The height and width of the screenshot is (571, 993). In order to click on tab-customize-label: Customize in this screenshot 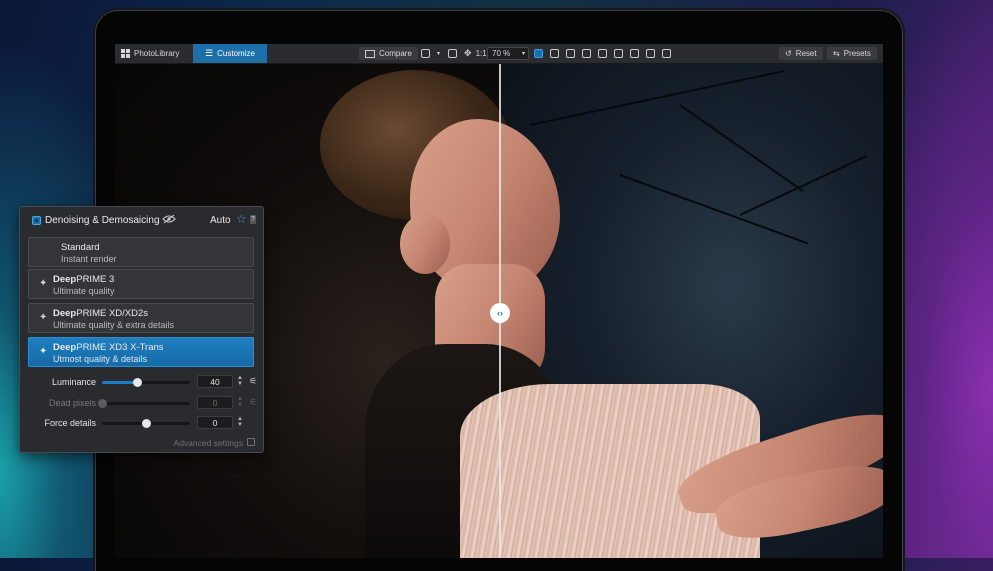, I will do `click(236, 53)`.